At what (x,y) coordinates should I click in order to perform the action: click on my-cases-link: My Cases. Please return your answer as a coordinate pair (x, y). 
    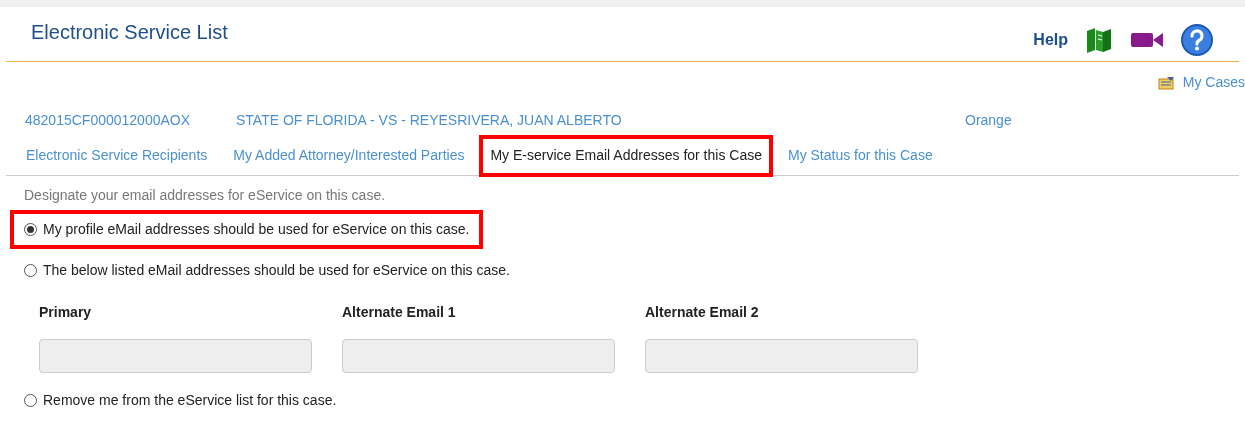
    Looking at the image, I should click on (1213, 82).